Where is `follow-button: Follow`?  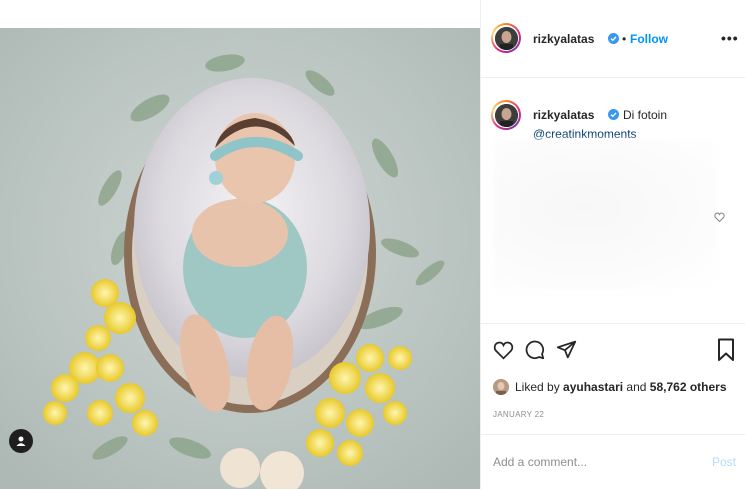
follow-button: Follow is located at coordinates (649, 39).